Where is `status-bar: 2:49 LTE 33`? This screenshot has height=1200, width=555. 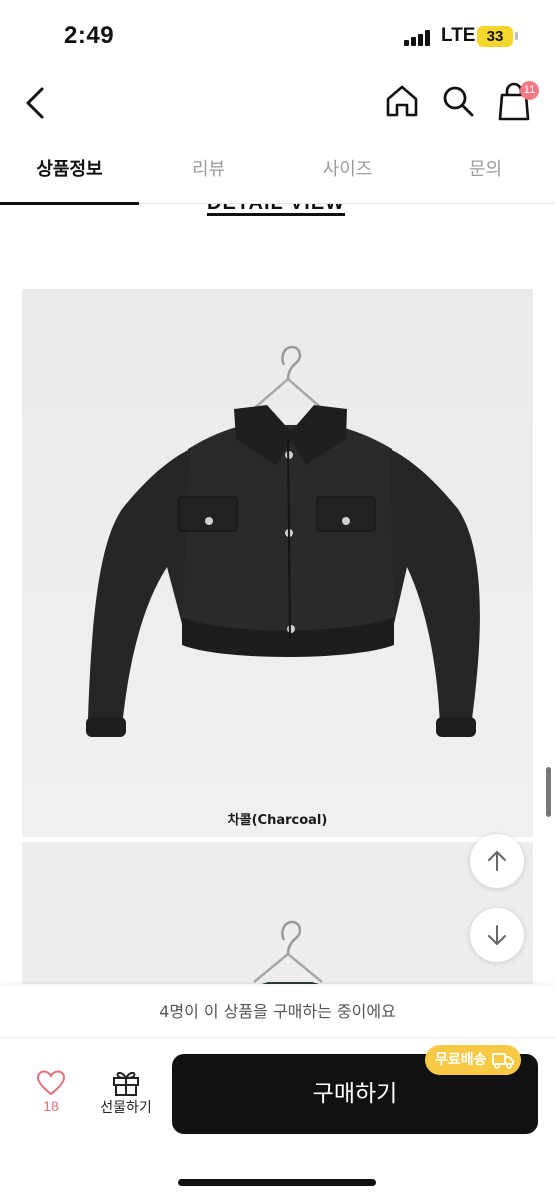
status-bar: 2:49 LTE 33 is located at coordinates (277, 37).